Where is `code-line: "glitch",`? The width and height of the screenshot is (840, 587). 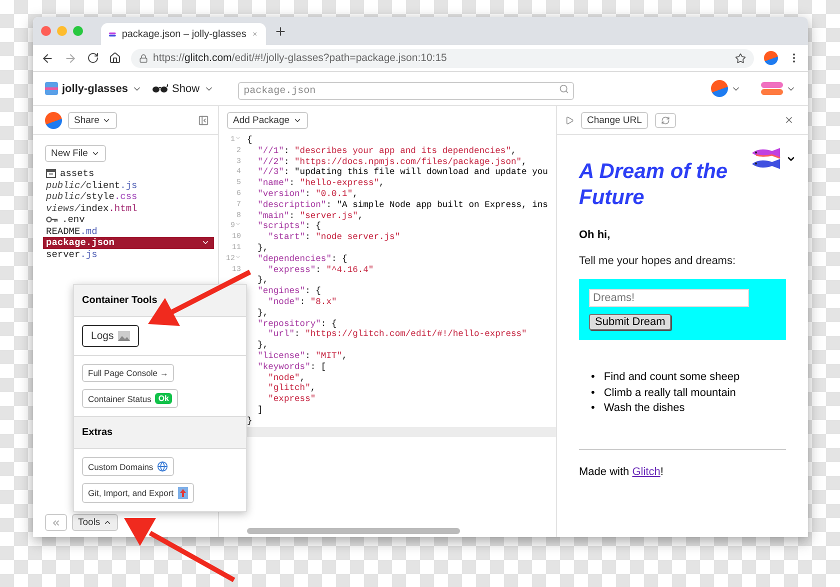 code-line: "glitch", is located at coordinates (291, 388).